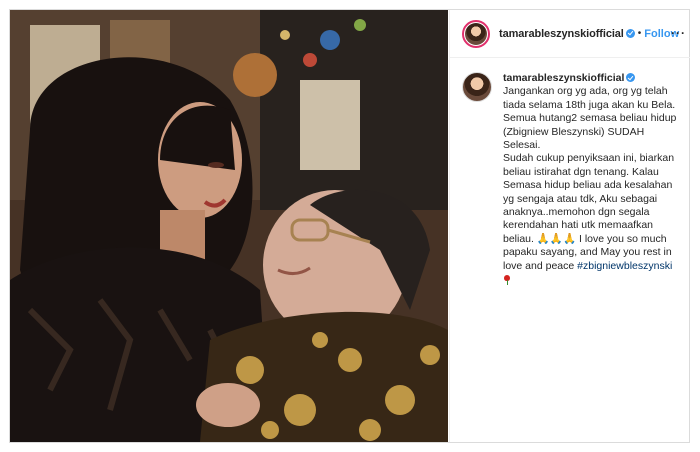 The height and width of the screenshot is (452, 700). Describe the element at coordinates (580, 198) in the screenshot. I see `caption-line: yg sengaja atau tdk, Aku sebagai` at that location.